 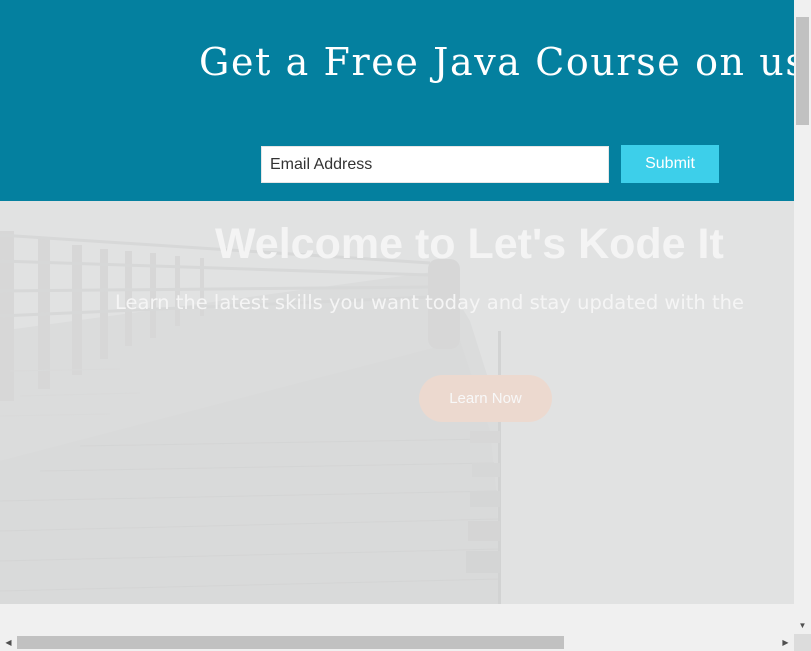 What do you see at coordinates (8, 642) in the screenshot?
I see `arrow-left-icon: ◀` at bounding box center [8, 642].